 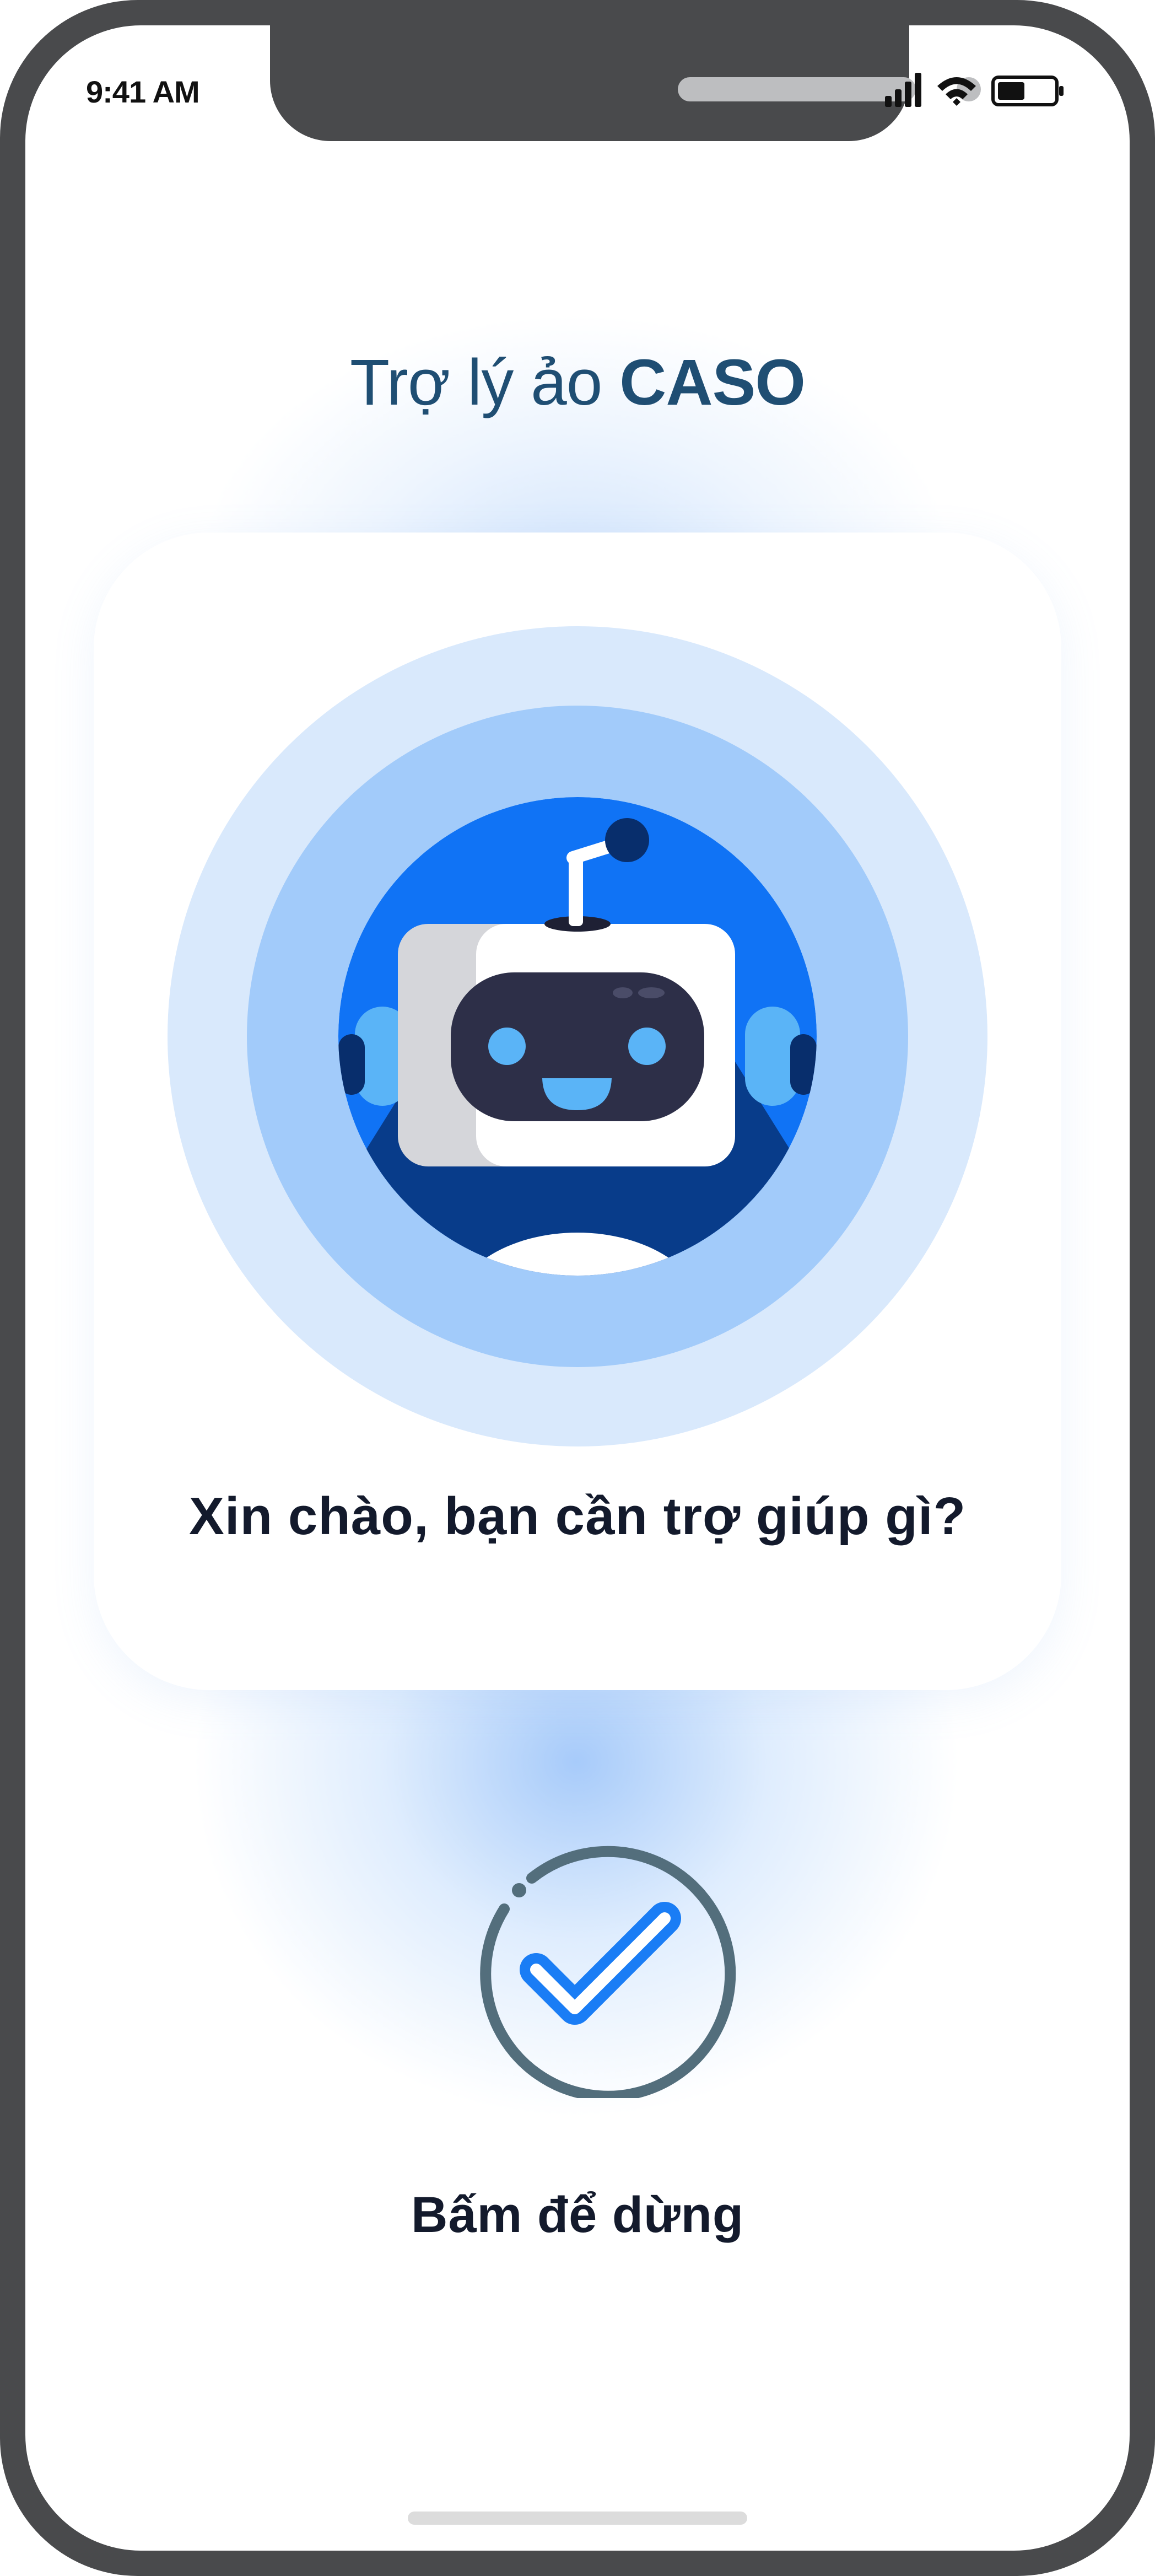 I want to click on status-time: 9:41 AM, so click(x=143, y=91).